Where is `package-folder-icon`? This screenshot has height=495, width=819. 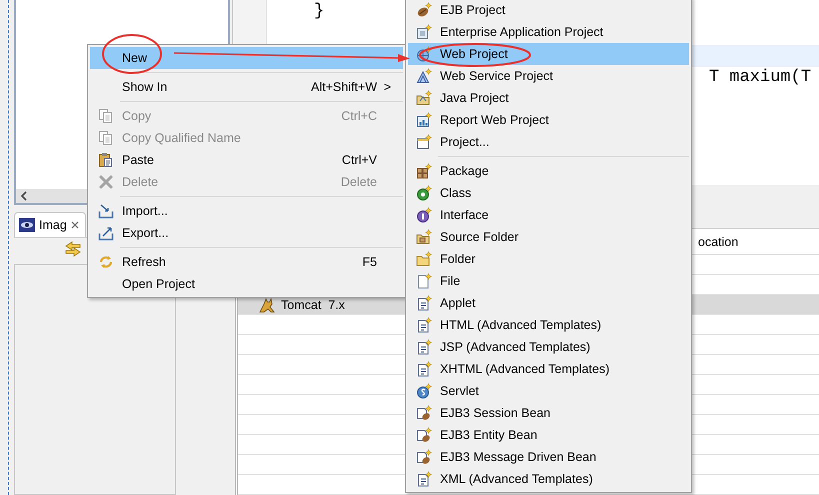 package-folder-icon is located at coordinates (424, 237).